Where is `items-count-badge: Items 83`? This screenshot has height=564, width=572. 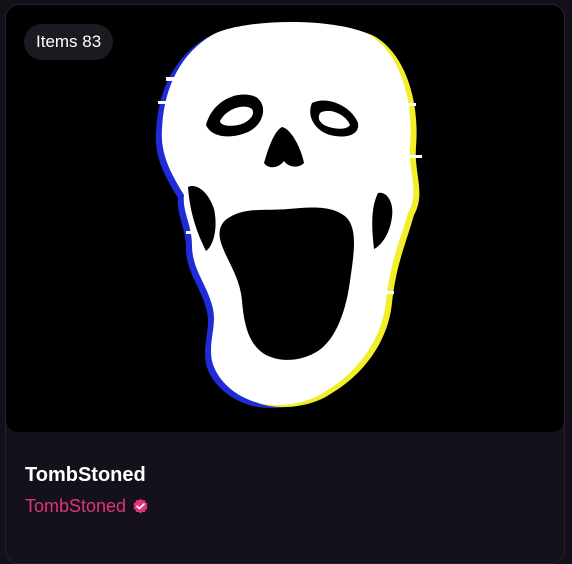 items-count-badge: Items 83 is located at coordinates (69, 42).